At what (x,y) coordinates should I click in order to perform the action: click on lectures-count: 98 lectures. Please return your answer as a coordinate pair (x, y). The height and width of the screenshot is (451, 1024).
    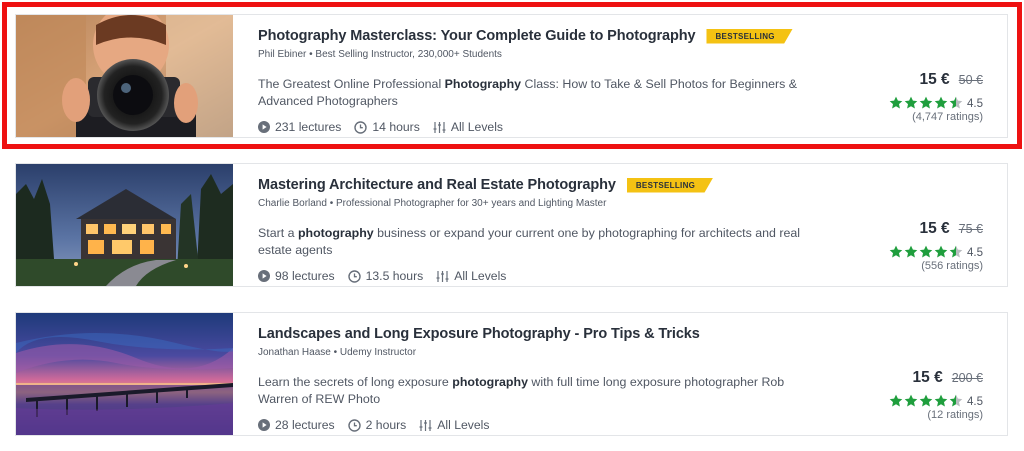
    Looking at the image, I should click on (296, 276).